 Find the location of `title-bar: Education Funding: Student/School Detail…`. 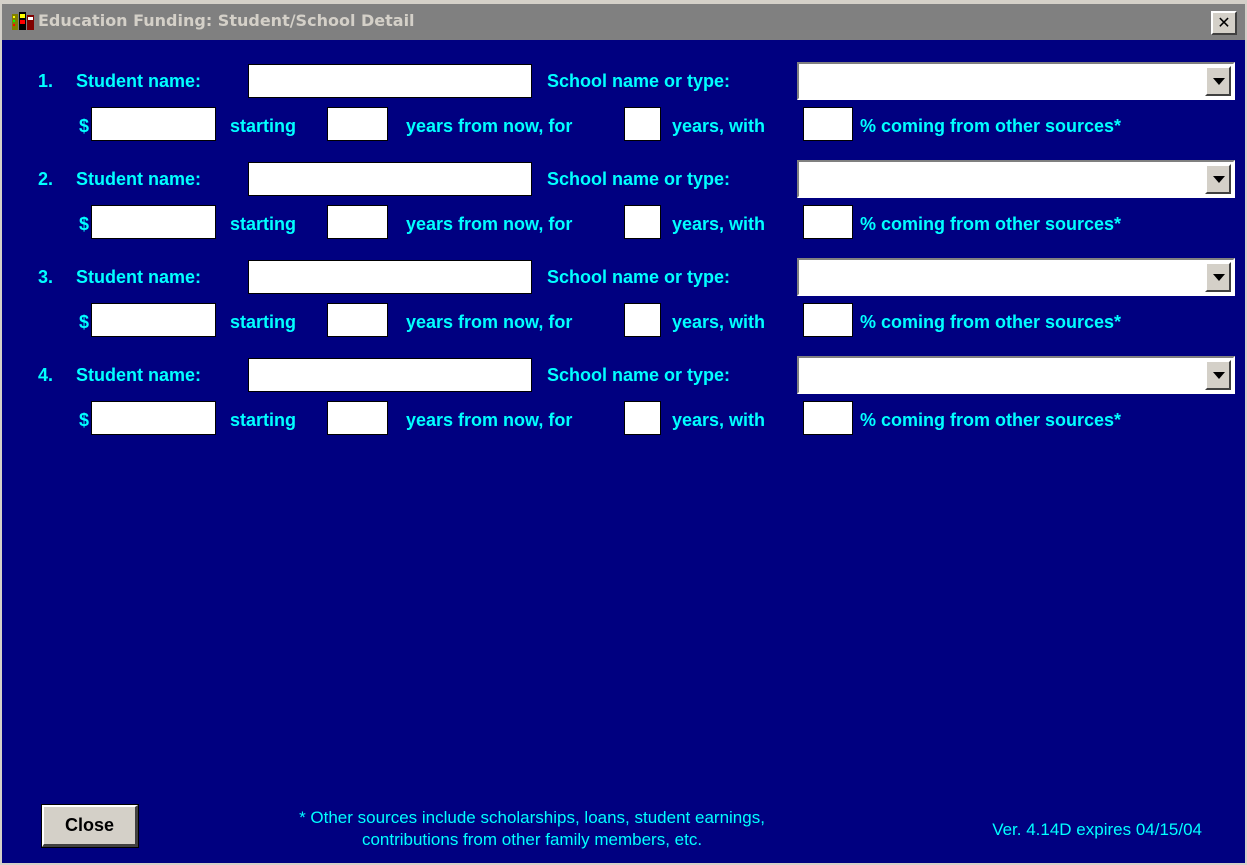

title-bar: Education Funding: Student/School Detail… is located at coordinates (623, 20).